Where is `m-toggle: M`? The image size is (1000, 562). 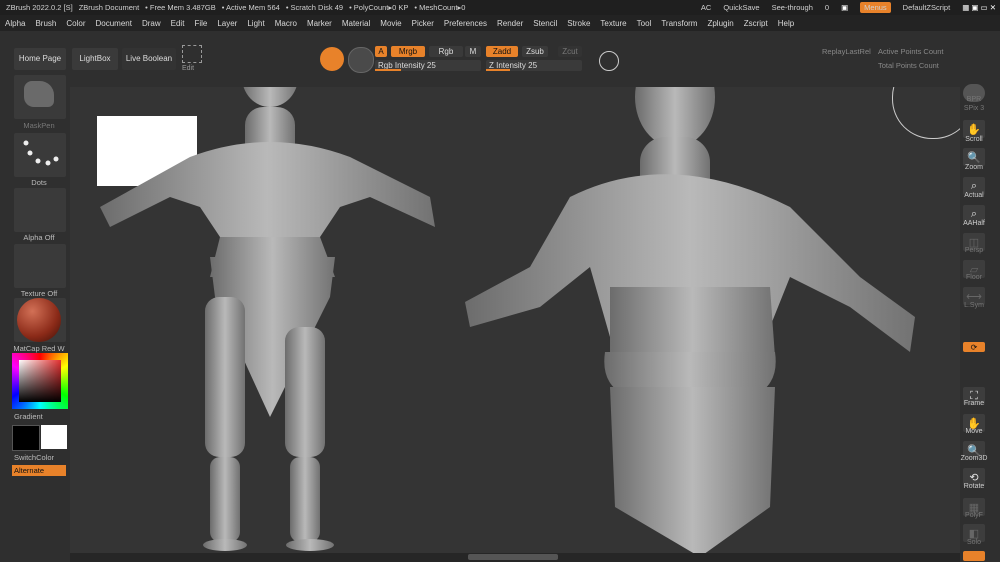 m-toggle: M is located at coordinates (473, 51).